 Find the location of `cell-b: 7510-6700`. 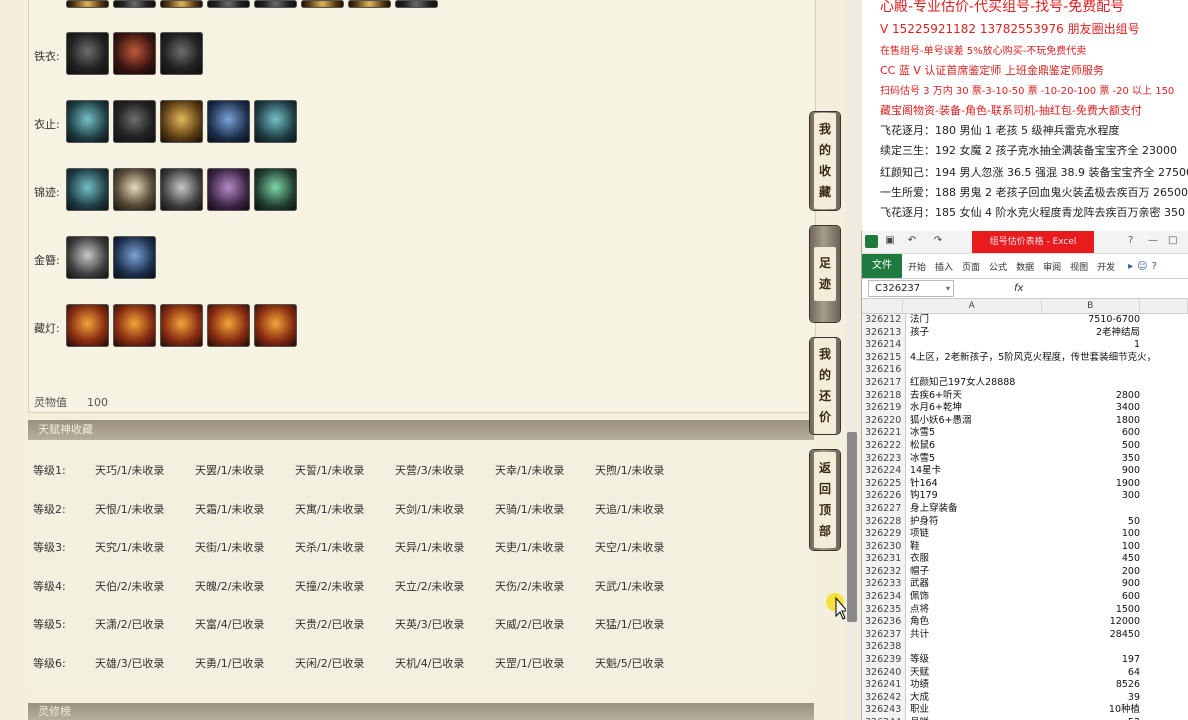

cell-b: 7510-6700 is located at coordinates (1095, 320).